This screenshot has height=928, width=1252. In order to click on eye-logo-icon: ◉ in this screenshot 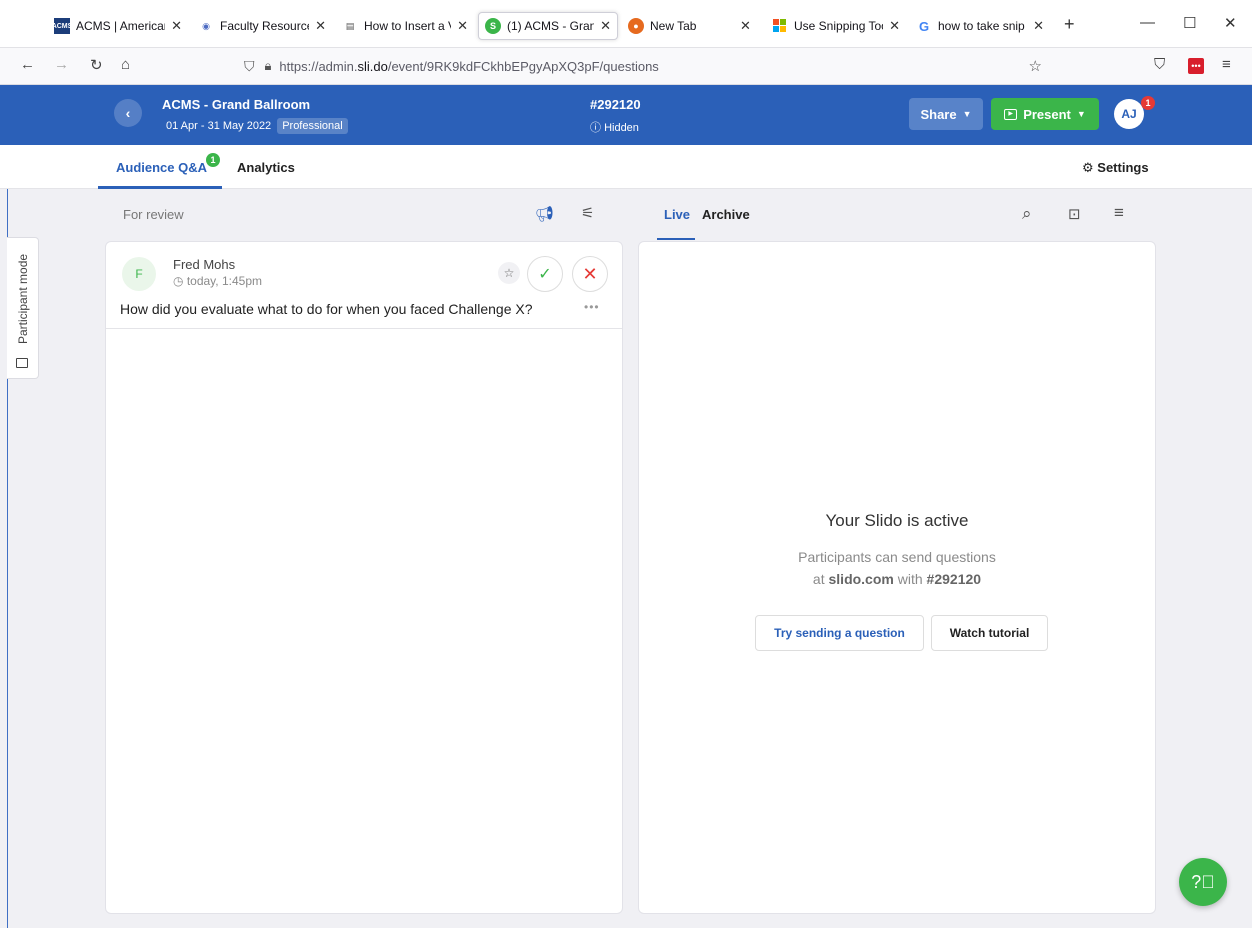, I will do `click(206, 25)`.